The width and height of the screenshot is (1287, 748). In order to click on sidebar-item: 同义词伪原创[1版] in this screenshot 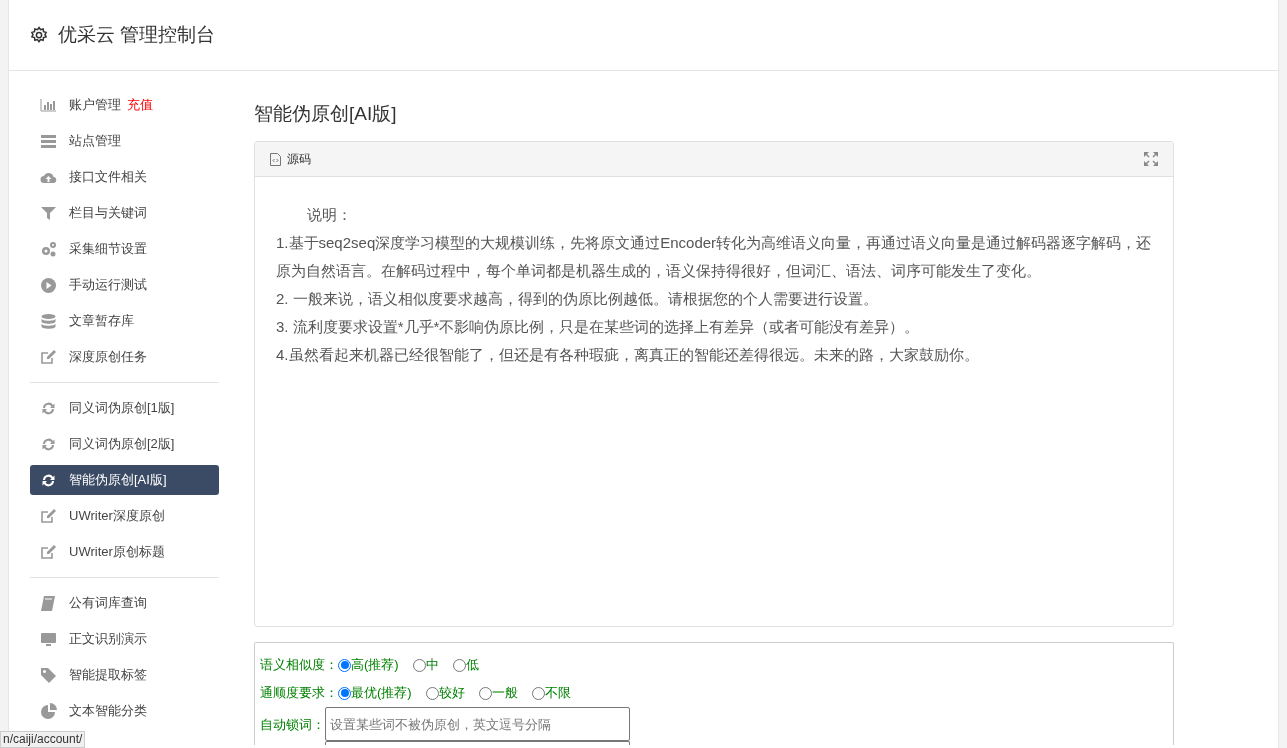, I will do `click(124, 408)`.